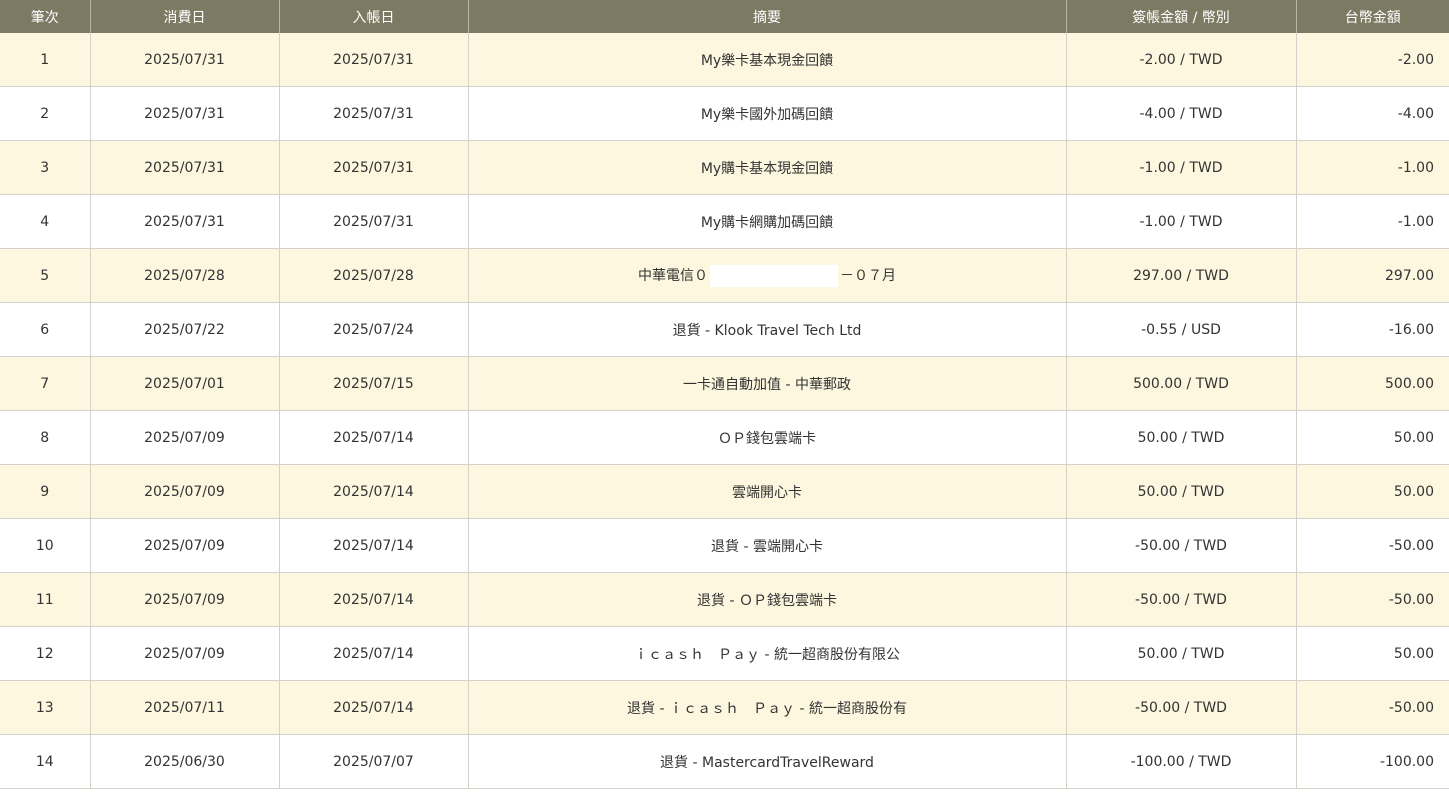 The image size is (1449, 796). What do you see at coordinates (374, 329) in the screenshot?
I see `cell-post-date: 2025/07/24` at bounding box center [374, 329].